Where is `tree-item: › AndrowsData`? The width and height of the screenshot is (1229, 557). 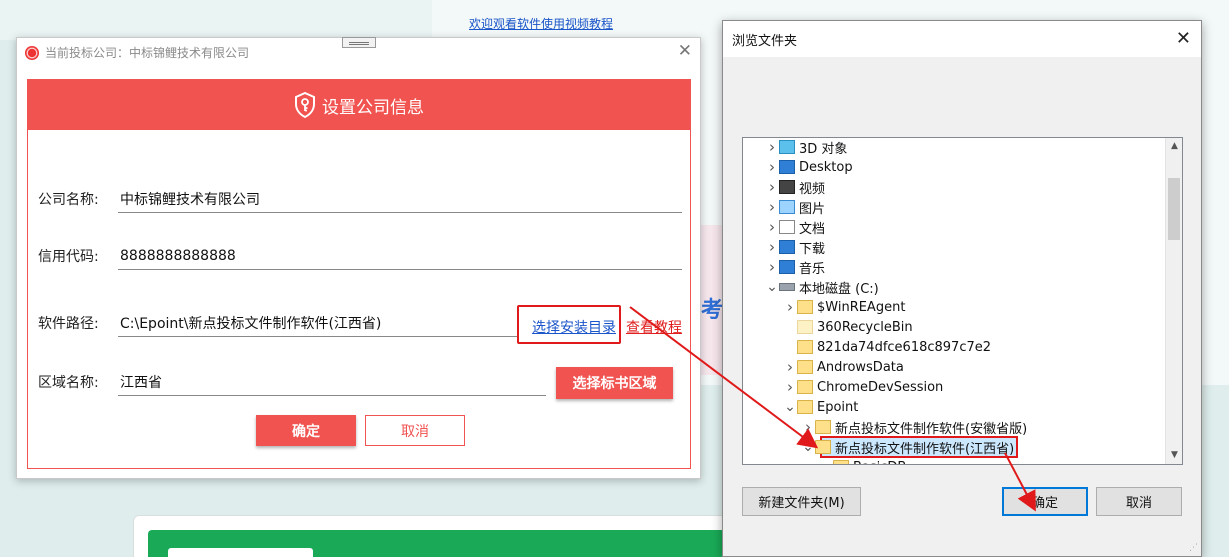
tree-item: › AndrowsData is located at coordinates (843, 367).